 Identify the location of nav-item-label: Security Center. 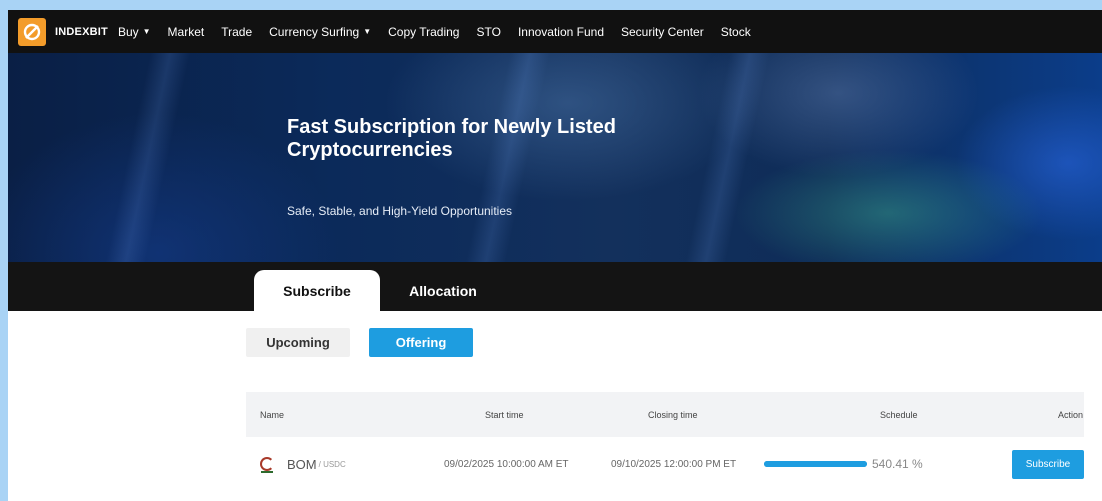
(662, 31).